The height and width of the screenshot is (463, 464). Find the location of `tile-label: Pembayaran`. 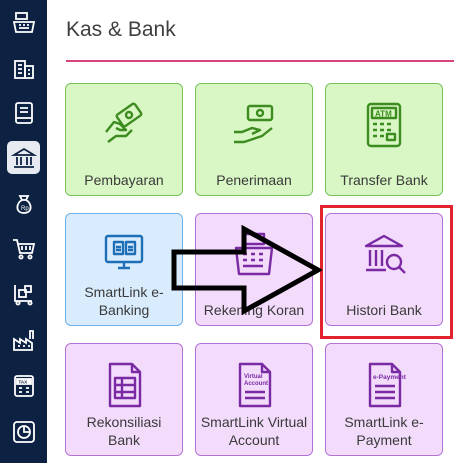

tile-label: Pembayaran is located at coordinates (124, 180).